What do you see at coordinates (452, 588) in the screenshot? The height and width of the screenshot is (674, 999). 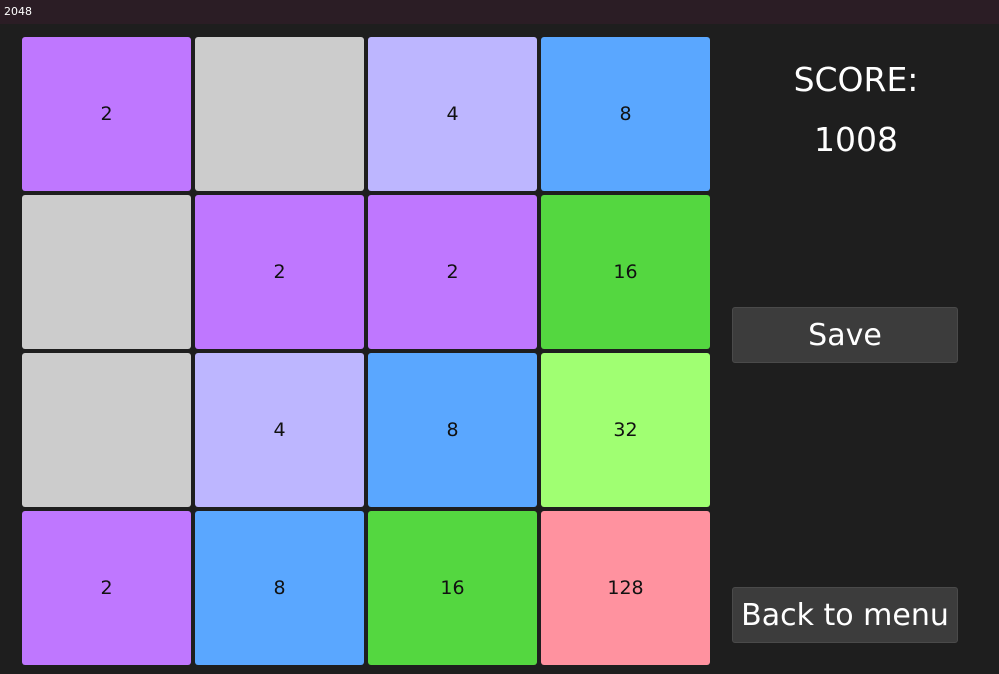 I see `tile-r4-c3: 16` at bounding box center [452, 588].